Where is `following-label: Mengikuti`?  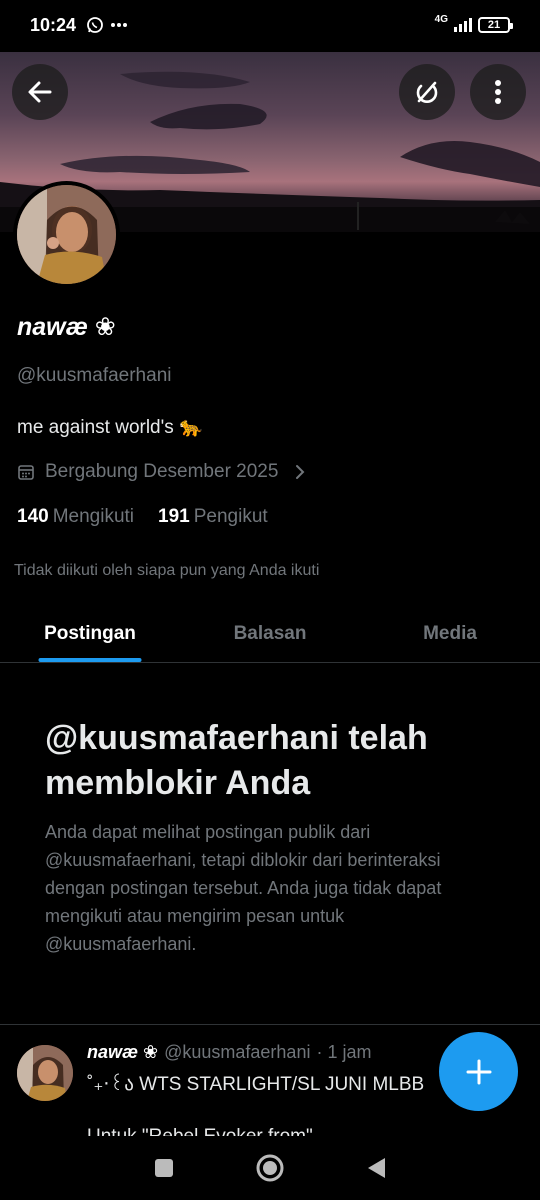
following-label: Mengikuti is located at coordinates (93, 516).